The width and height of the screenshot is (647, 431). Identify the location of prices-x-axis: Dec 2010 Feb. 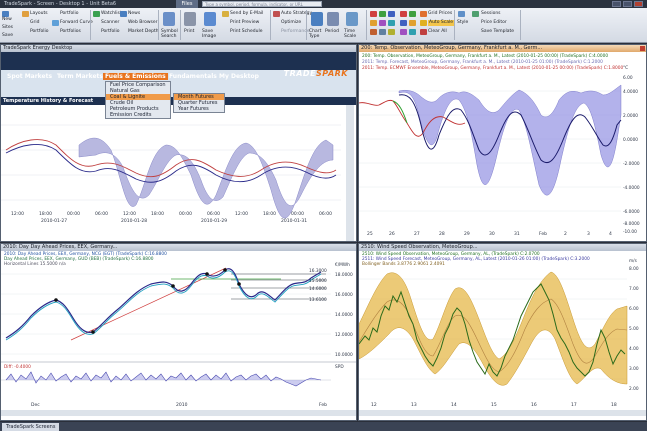
(179, 405).